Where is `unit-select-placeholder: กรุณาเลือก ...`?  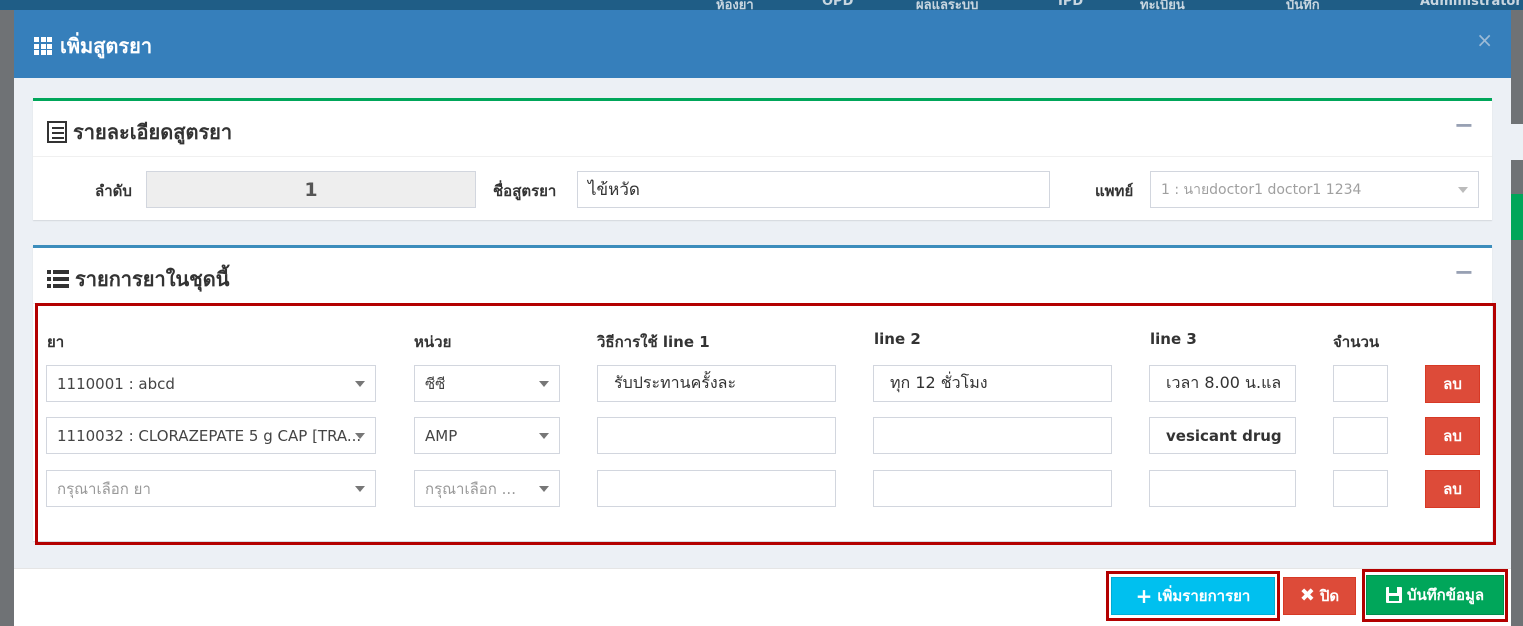
unit-select-placeholder: กรุณาเลือก ... is located at coordinates (470, 488).